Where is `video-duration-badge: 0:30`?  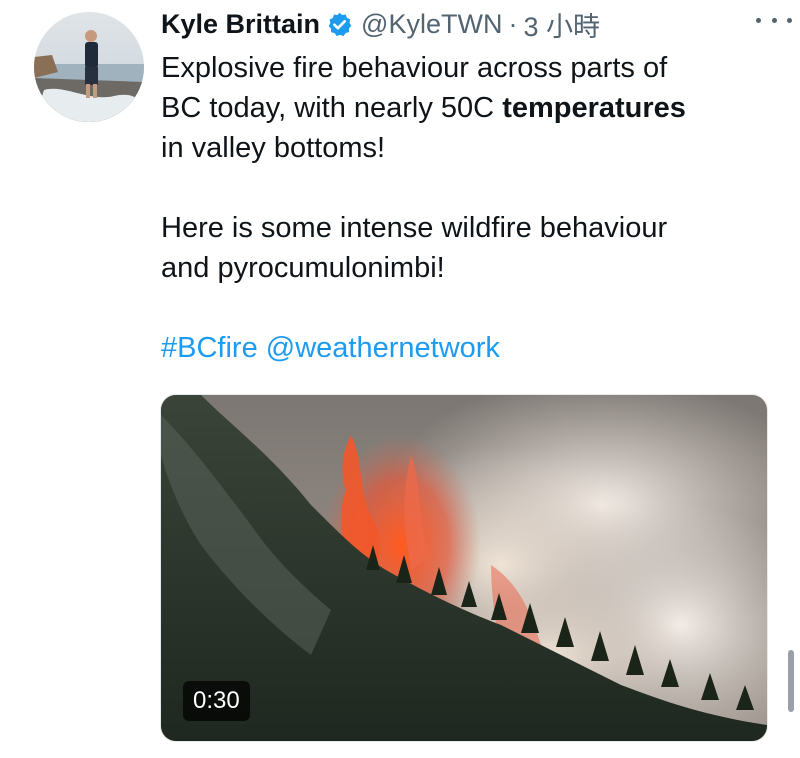
video-duration-badge: 0:30 is located at coordinates (216, 701).